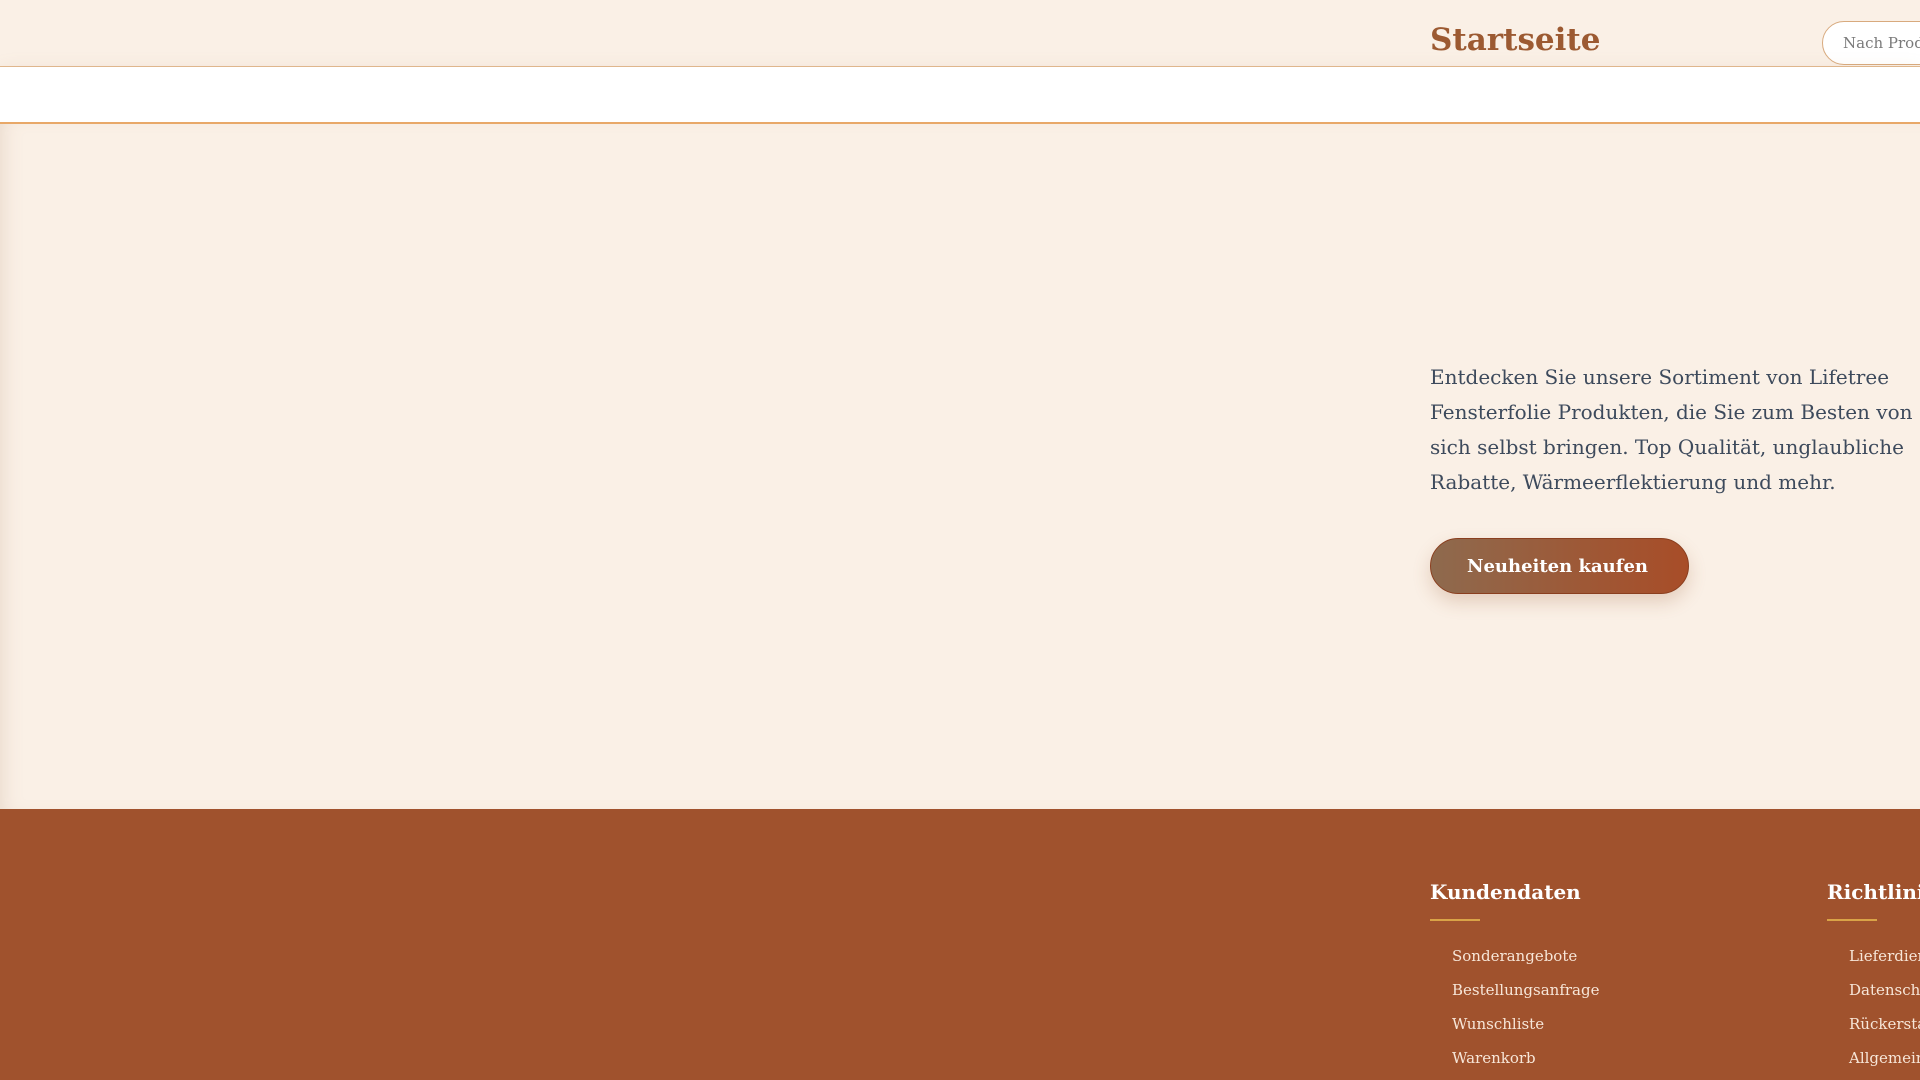 The width and height of the screenshot is (1920, 1080). Describe the element at coordinates (1884, 1024) in the screenshot. I see `footer-link-refund: Rückerstattung` at that location.